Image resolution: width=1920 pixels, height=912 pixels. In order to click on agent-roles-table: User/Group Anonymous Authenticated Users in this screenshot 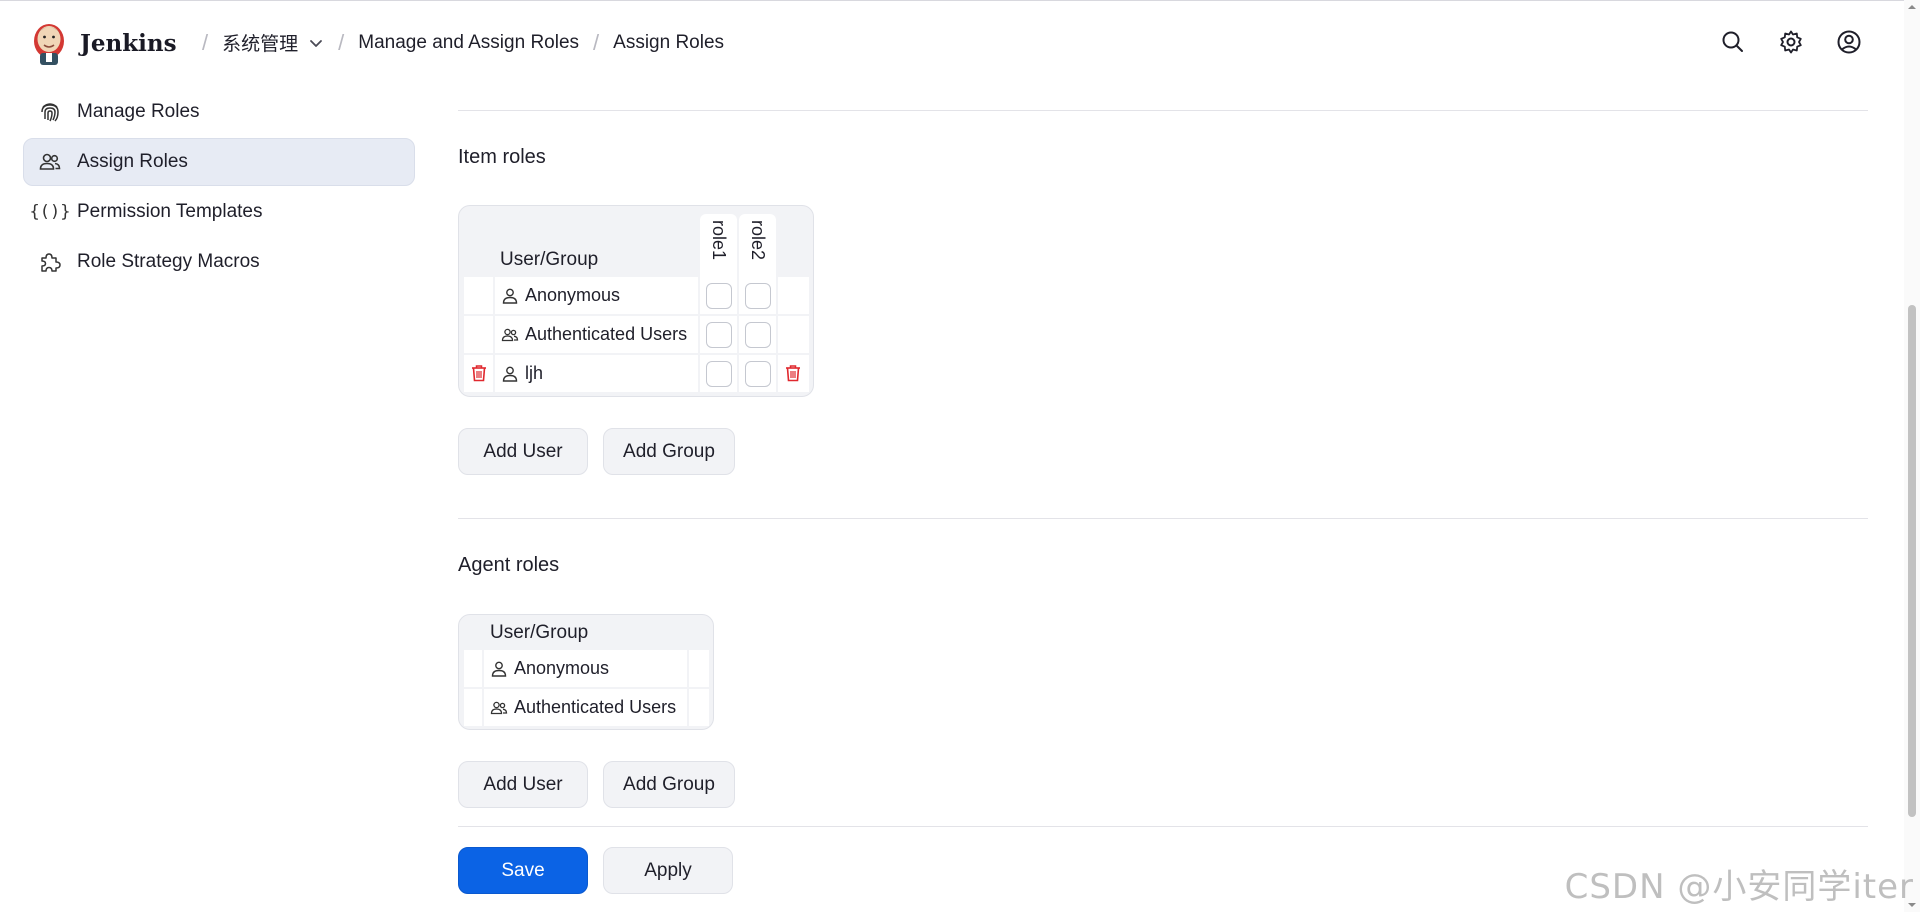, I will do `click(586, 672)`.